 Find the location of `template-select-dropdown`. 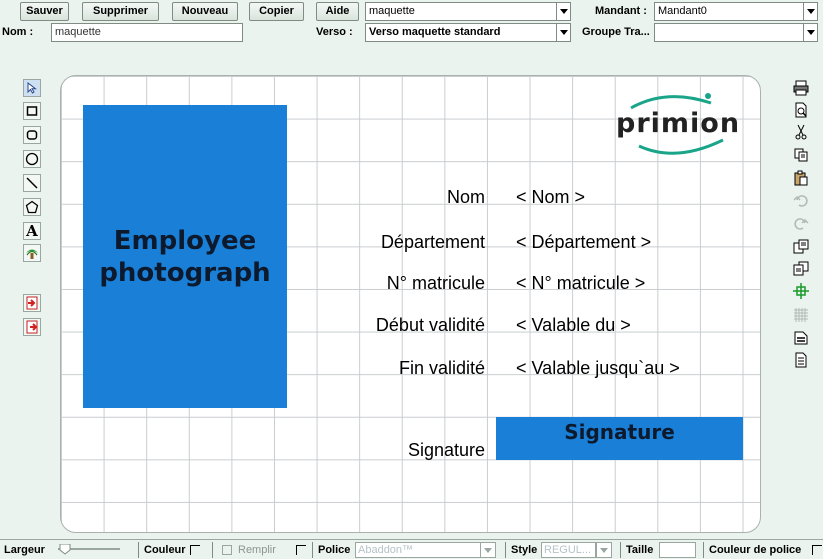

template-select-dropdown is located at coordinates (563, 11).